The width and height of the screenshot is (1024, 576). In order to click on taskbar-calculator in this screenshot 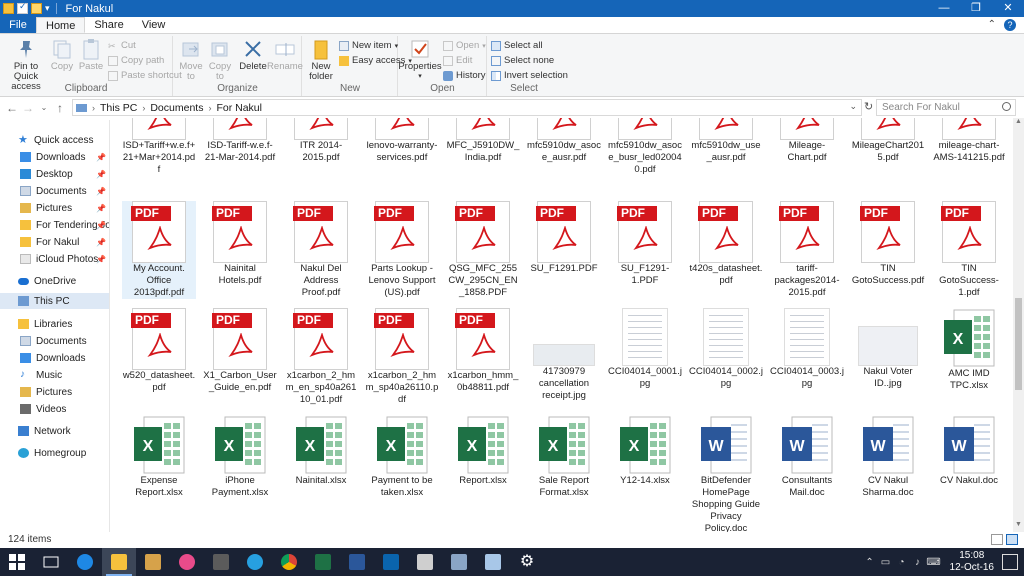, I will do `click(425, 562)`.